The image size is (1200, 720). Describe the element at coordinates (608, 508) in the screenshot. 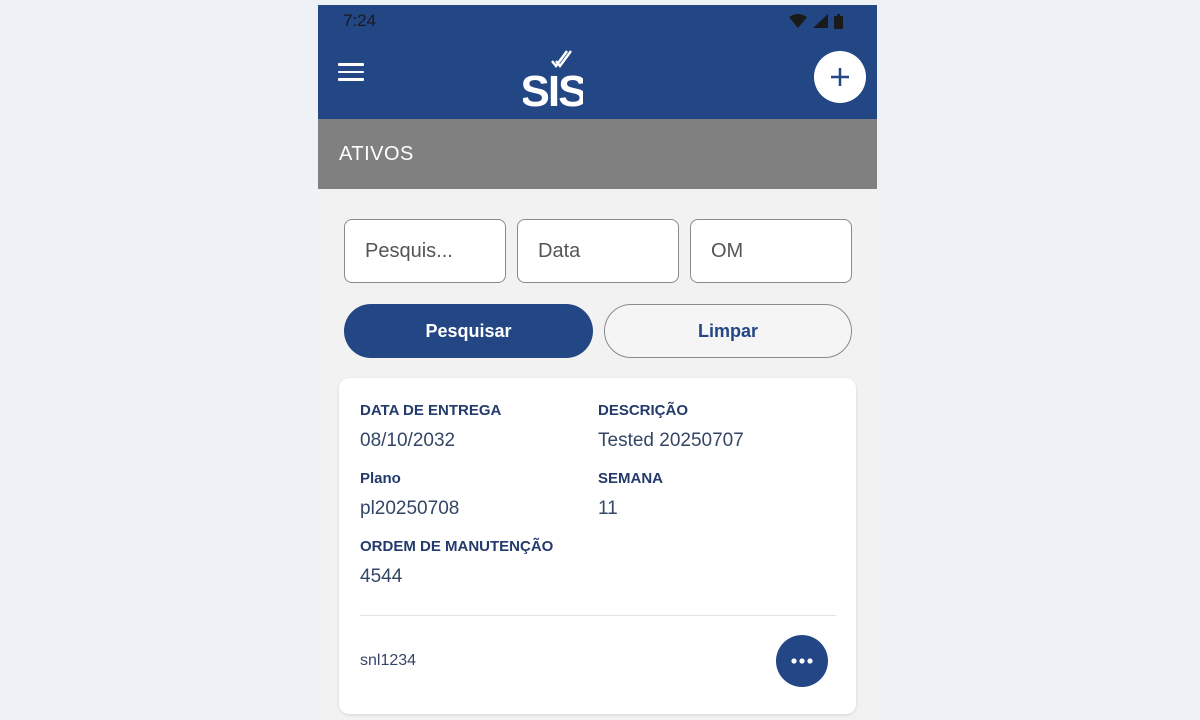

I see `field-value: 11` at that location.